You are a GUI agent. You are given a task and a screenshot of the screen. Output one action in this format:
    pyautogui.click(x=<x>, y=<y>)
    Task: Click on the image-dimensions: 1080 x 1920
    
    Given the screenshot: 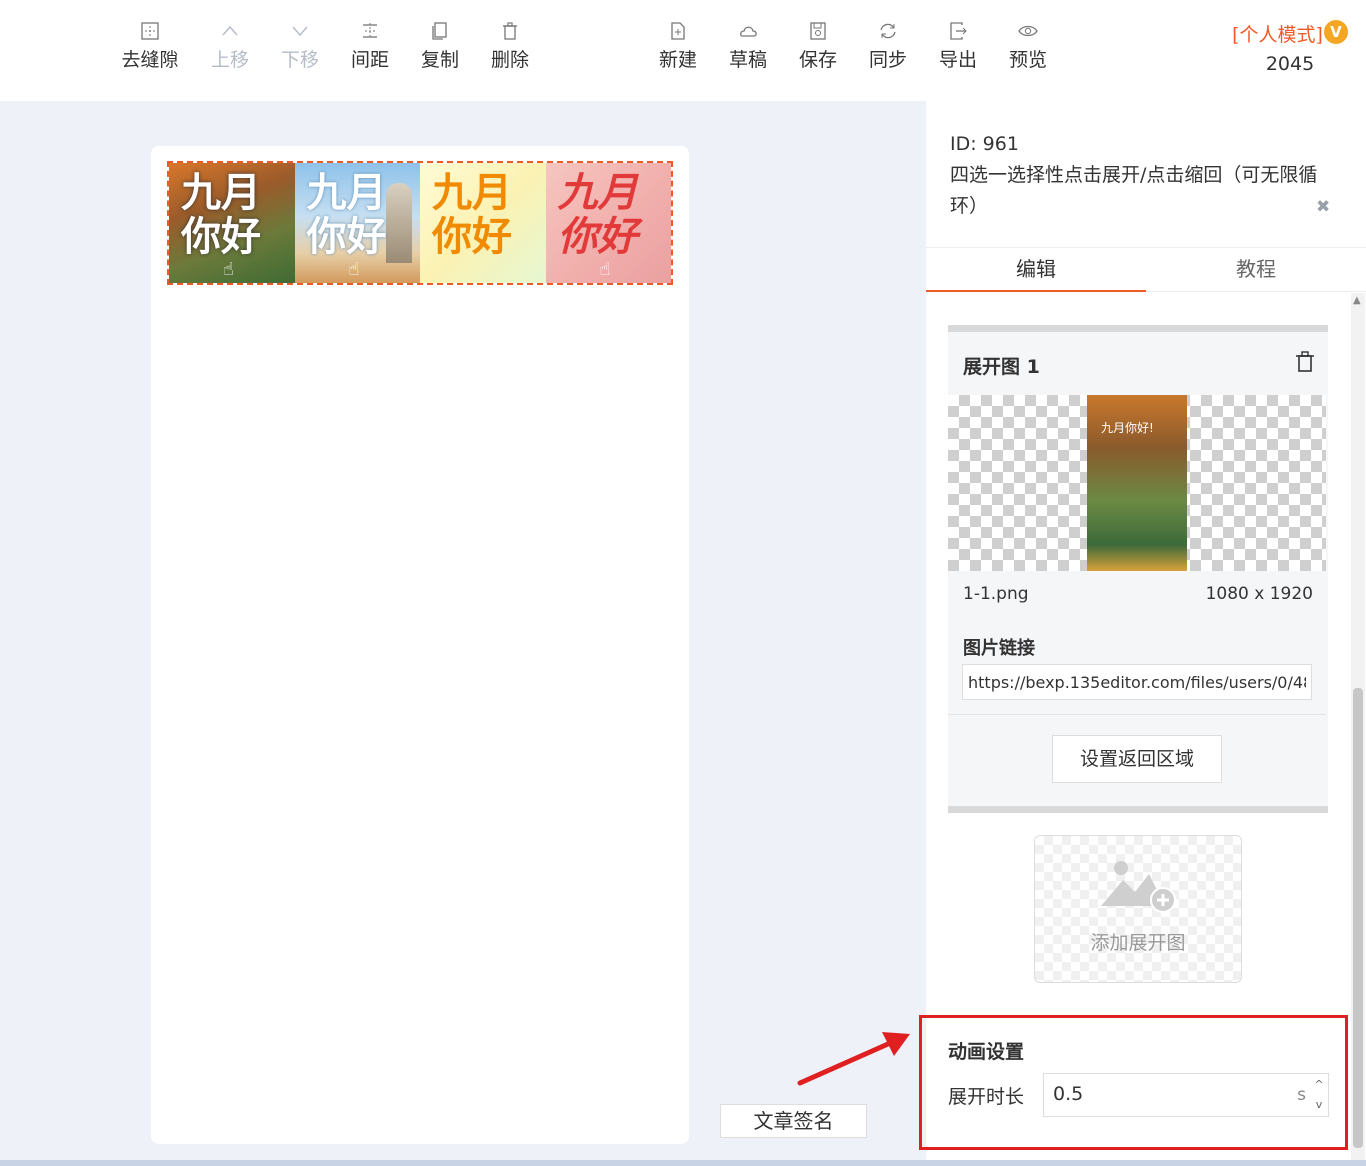 What is the action you would take?
    pyautogui.click(x=1259, y=594)
    